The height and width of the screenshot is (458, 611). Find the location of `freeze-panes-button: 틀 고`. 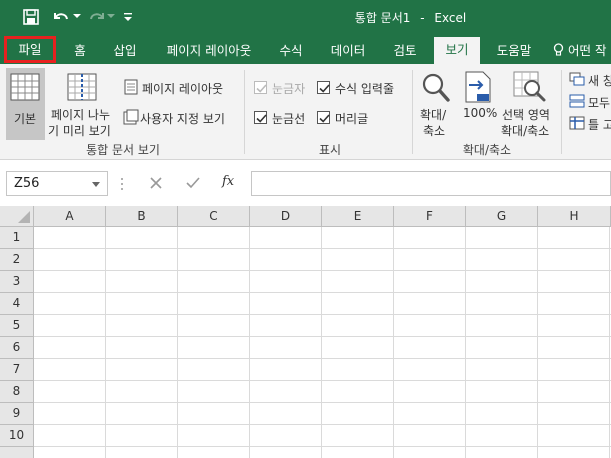

freeze-panes-button: 틀 고 is located at coordinates (589, 124).